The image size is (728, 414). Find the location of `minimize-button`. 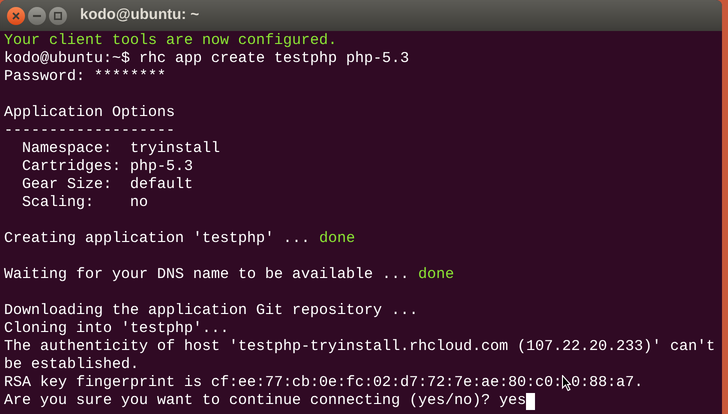

minimize-button is located at coordinates (37, 15).